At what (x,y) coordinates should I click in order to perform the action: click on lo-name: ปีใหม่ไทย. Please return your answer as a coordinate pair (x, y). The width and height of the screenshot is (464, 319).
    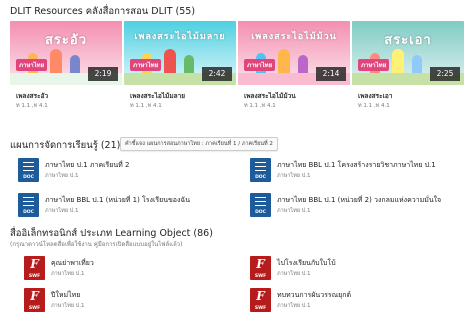
    Looking at the image, I should click on (65, 295).